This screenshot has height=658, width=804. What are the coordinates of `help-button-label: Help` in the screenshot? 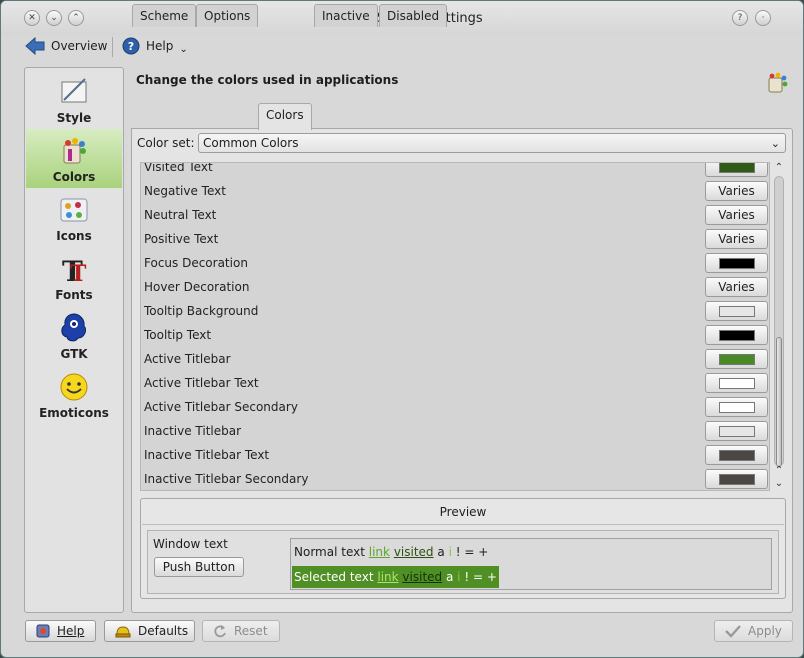 It's located at (71, 631).